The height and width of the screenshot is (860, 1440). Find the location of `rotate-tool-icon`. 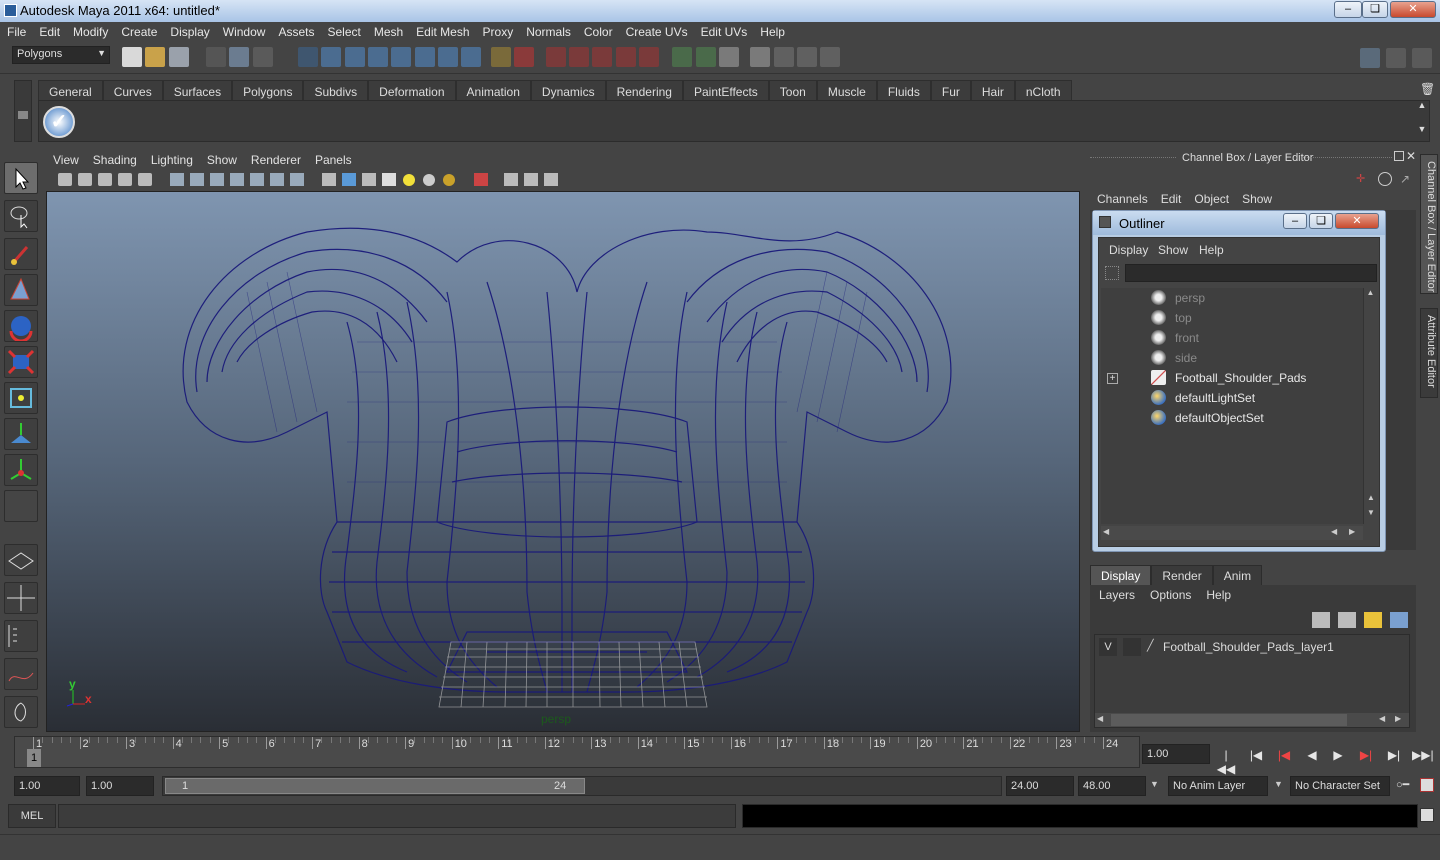

rotate-tool-icon is located at coordinates (21, 326).